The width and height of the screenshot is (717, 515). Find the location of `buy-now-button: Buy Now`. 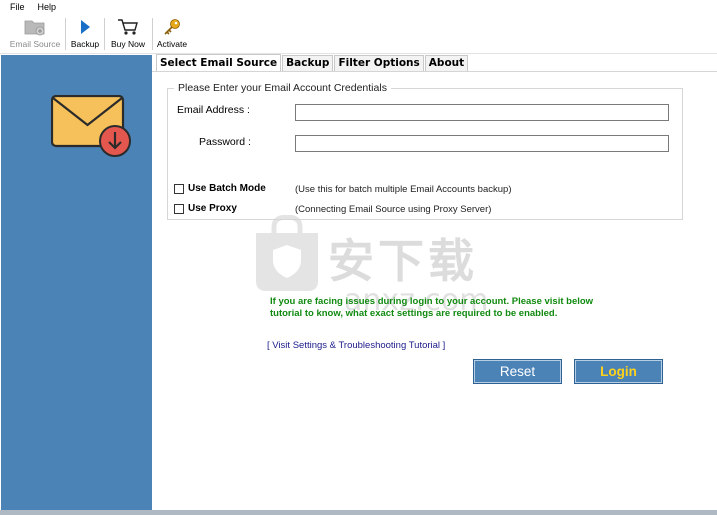

buy-now-button: Buy Now is located at coordinates (128, 34).